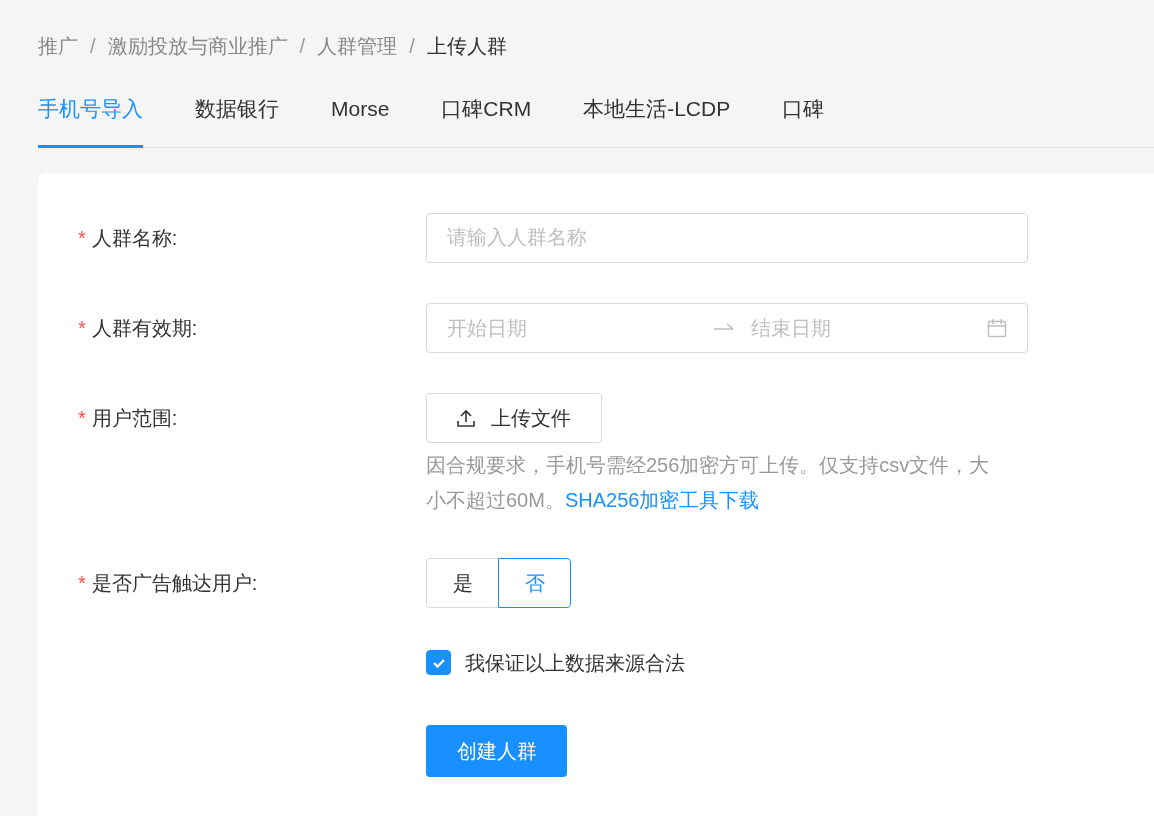 The image size is (1154, 816). Describe the element at coordinates (803, 118) in the screenshot. I see `tab: 口碑` at that location.